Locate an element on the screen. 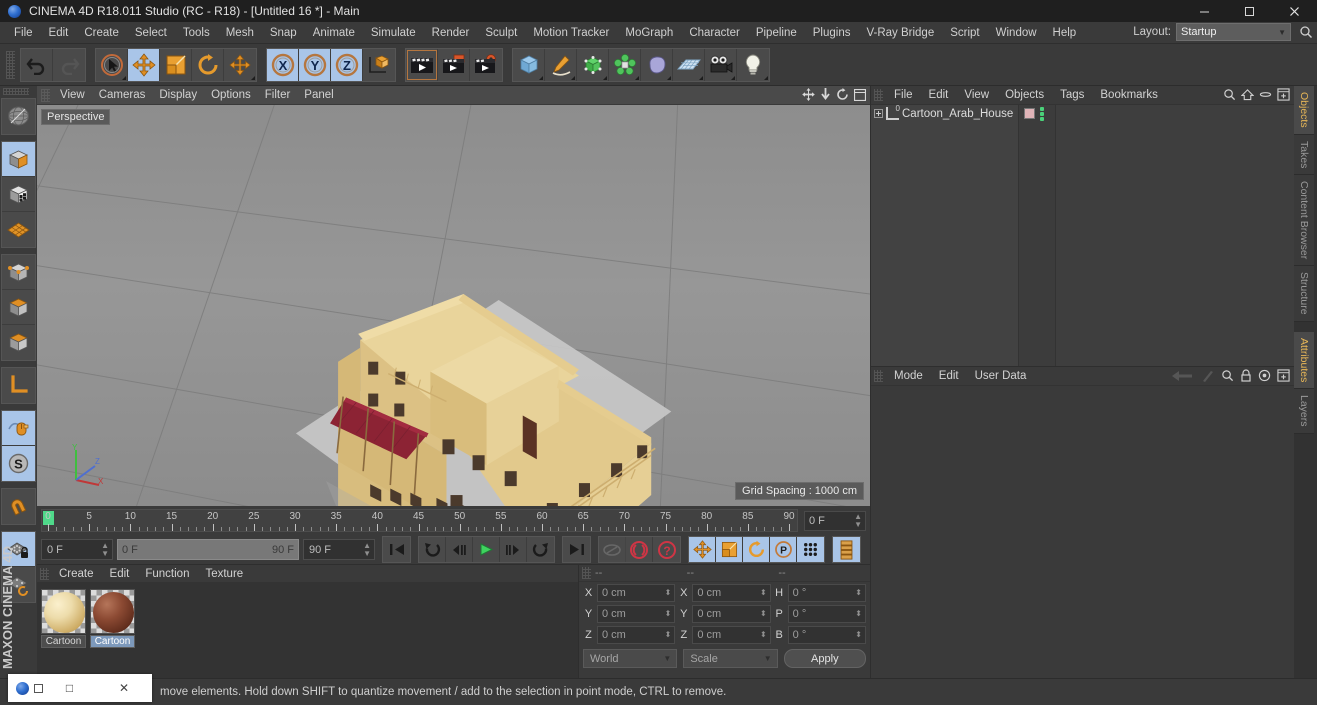 The height and width of the screenshot is (705, 1317). menu-search-icon is located at coordinates (1306, 32).